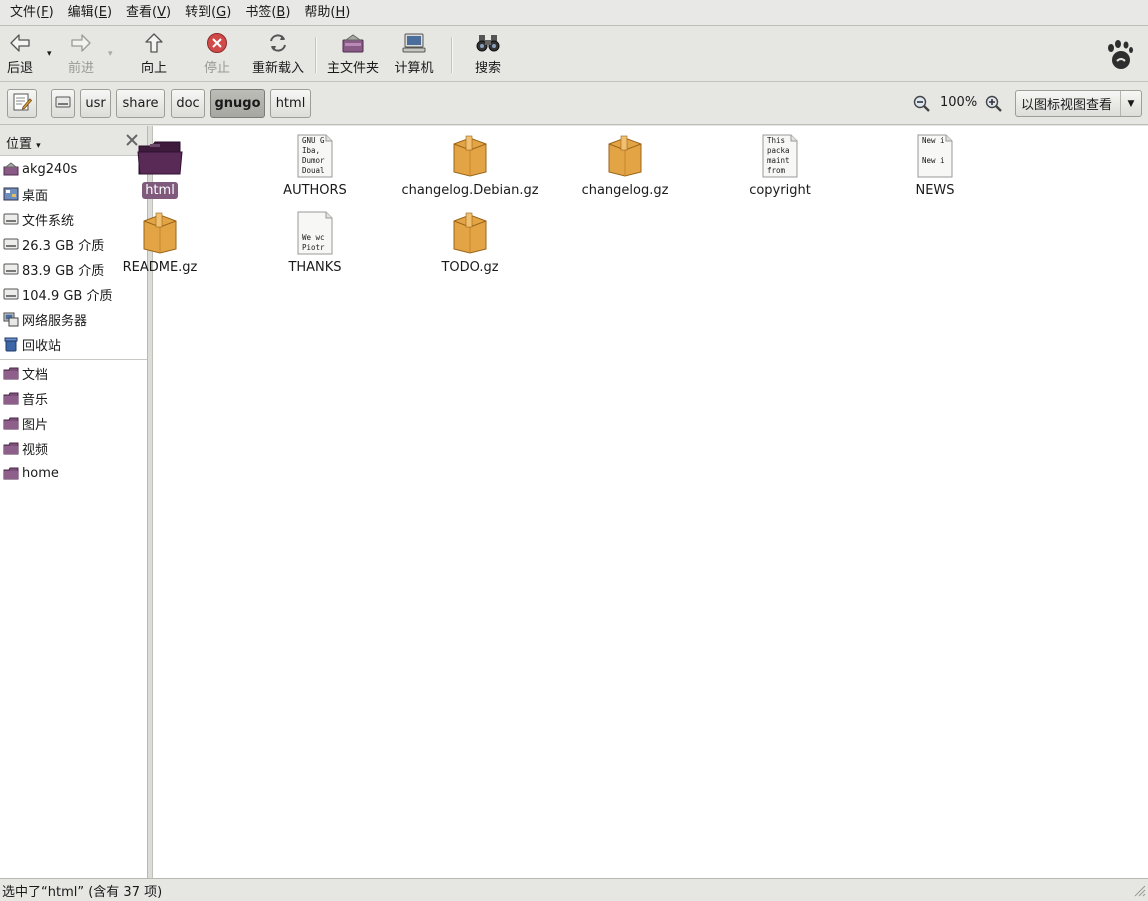 The image size is (1148, 901). I want to click on desktop-icon, so click(11, 194).